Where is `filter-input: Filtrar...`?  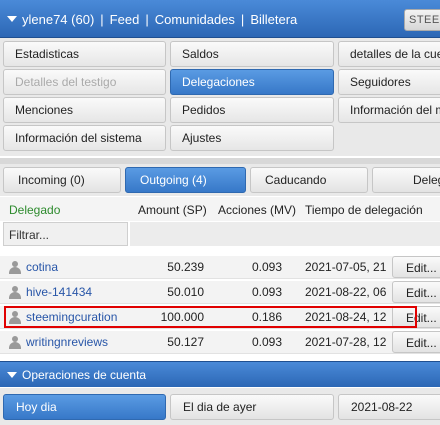
filter-input: Filtrar... is located at coordinates (65, 234).